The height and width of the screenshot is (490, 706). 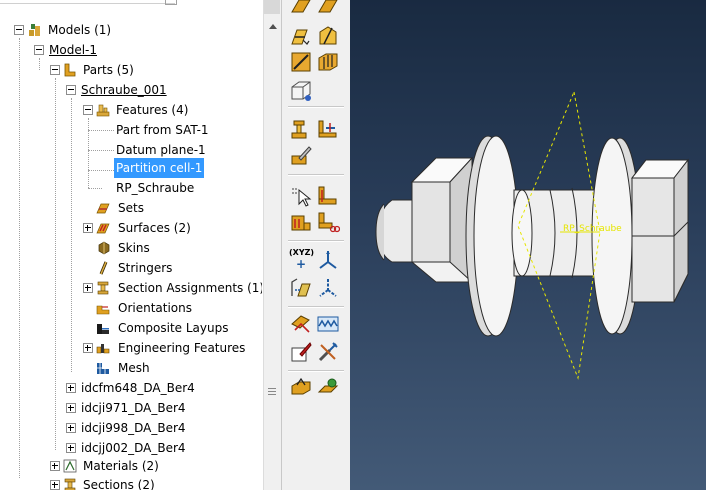 What do you see at coordinates (302, 252) in the screenshot?
I see `coord-label: (XYZ)` at bounding box center [302, 252].